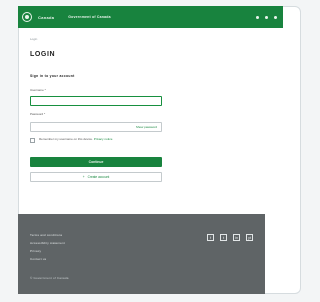 This screenshot has width=320, height=302. Describe the element at coordinates (89, 17) in the screenshot. I see `header-tagline: Government of Canada` at that location.